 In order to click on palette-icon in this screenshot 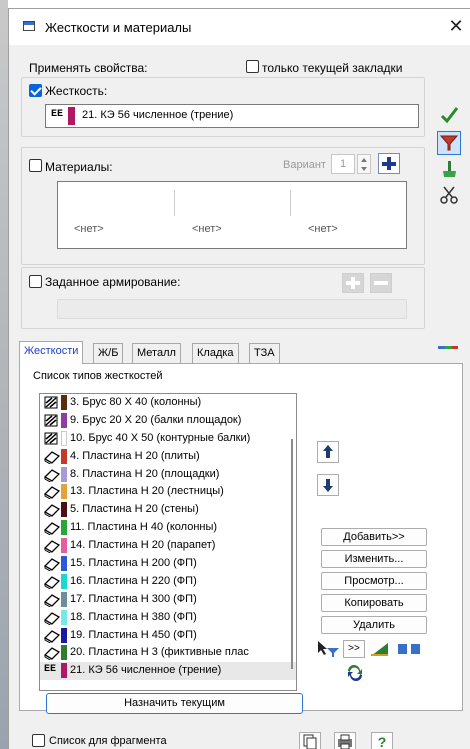, I will do `click(448, 347)`.